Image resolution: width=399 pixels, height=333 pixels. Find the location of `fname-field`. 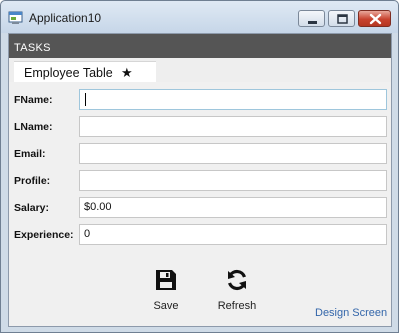

fname-field is located at coordinates (233, 99).